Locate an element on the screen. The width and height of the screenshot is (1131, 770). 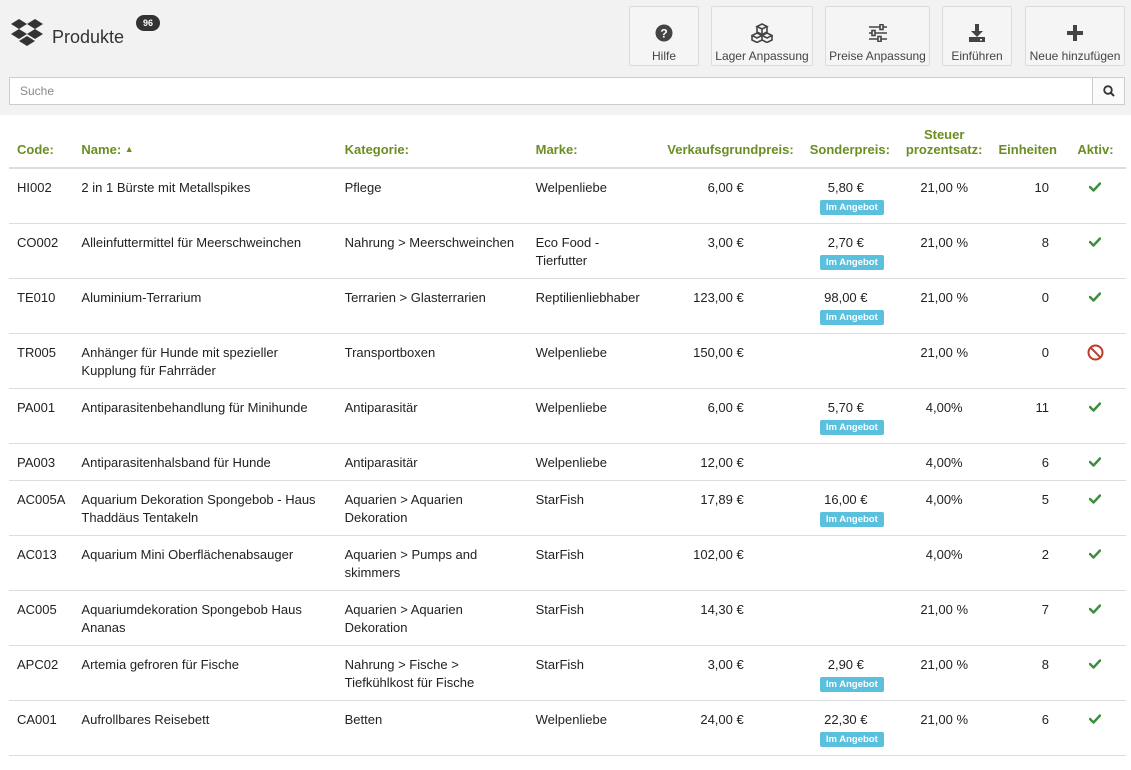
inactive-ban-icon is located at coordinates (1095, 352).